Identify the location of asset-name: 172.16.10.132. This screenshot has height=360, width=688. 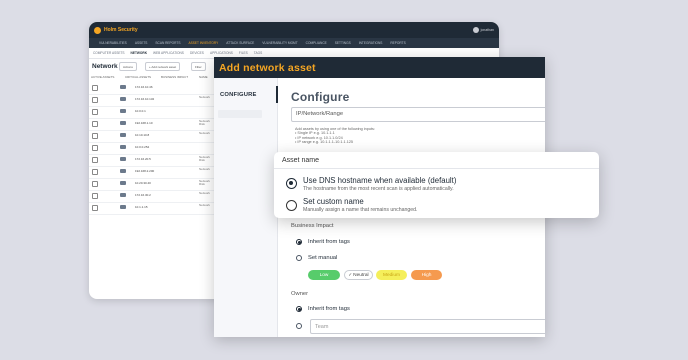
(144, 99).